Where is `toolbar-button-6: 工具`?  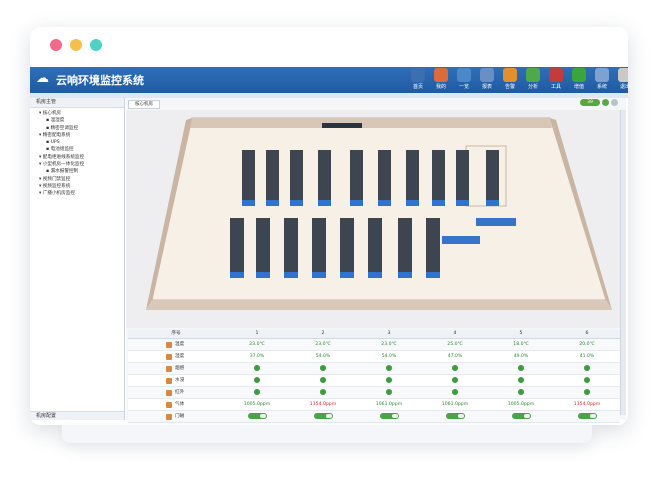 toolbar-button-6: 工具 is located at coordinates (556, 79).